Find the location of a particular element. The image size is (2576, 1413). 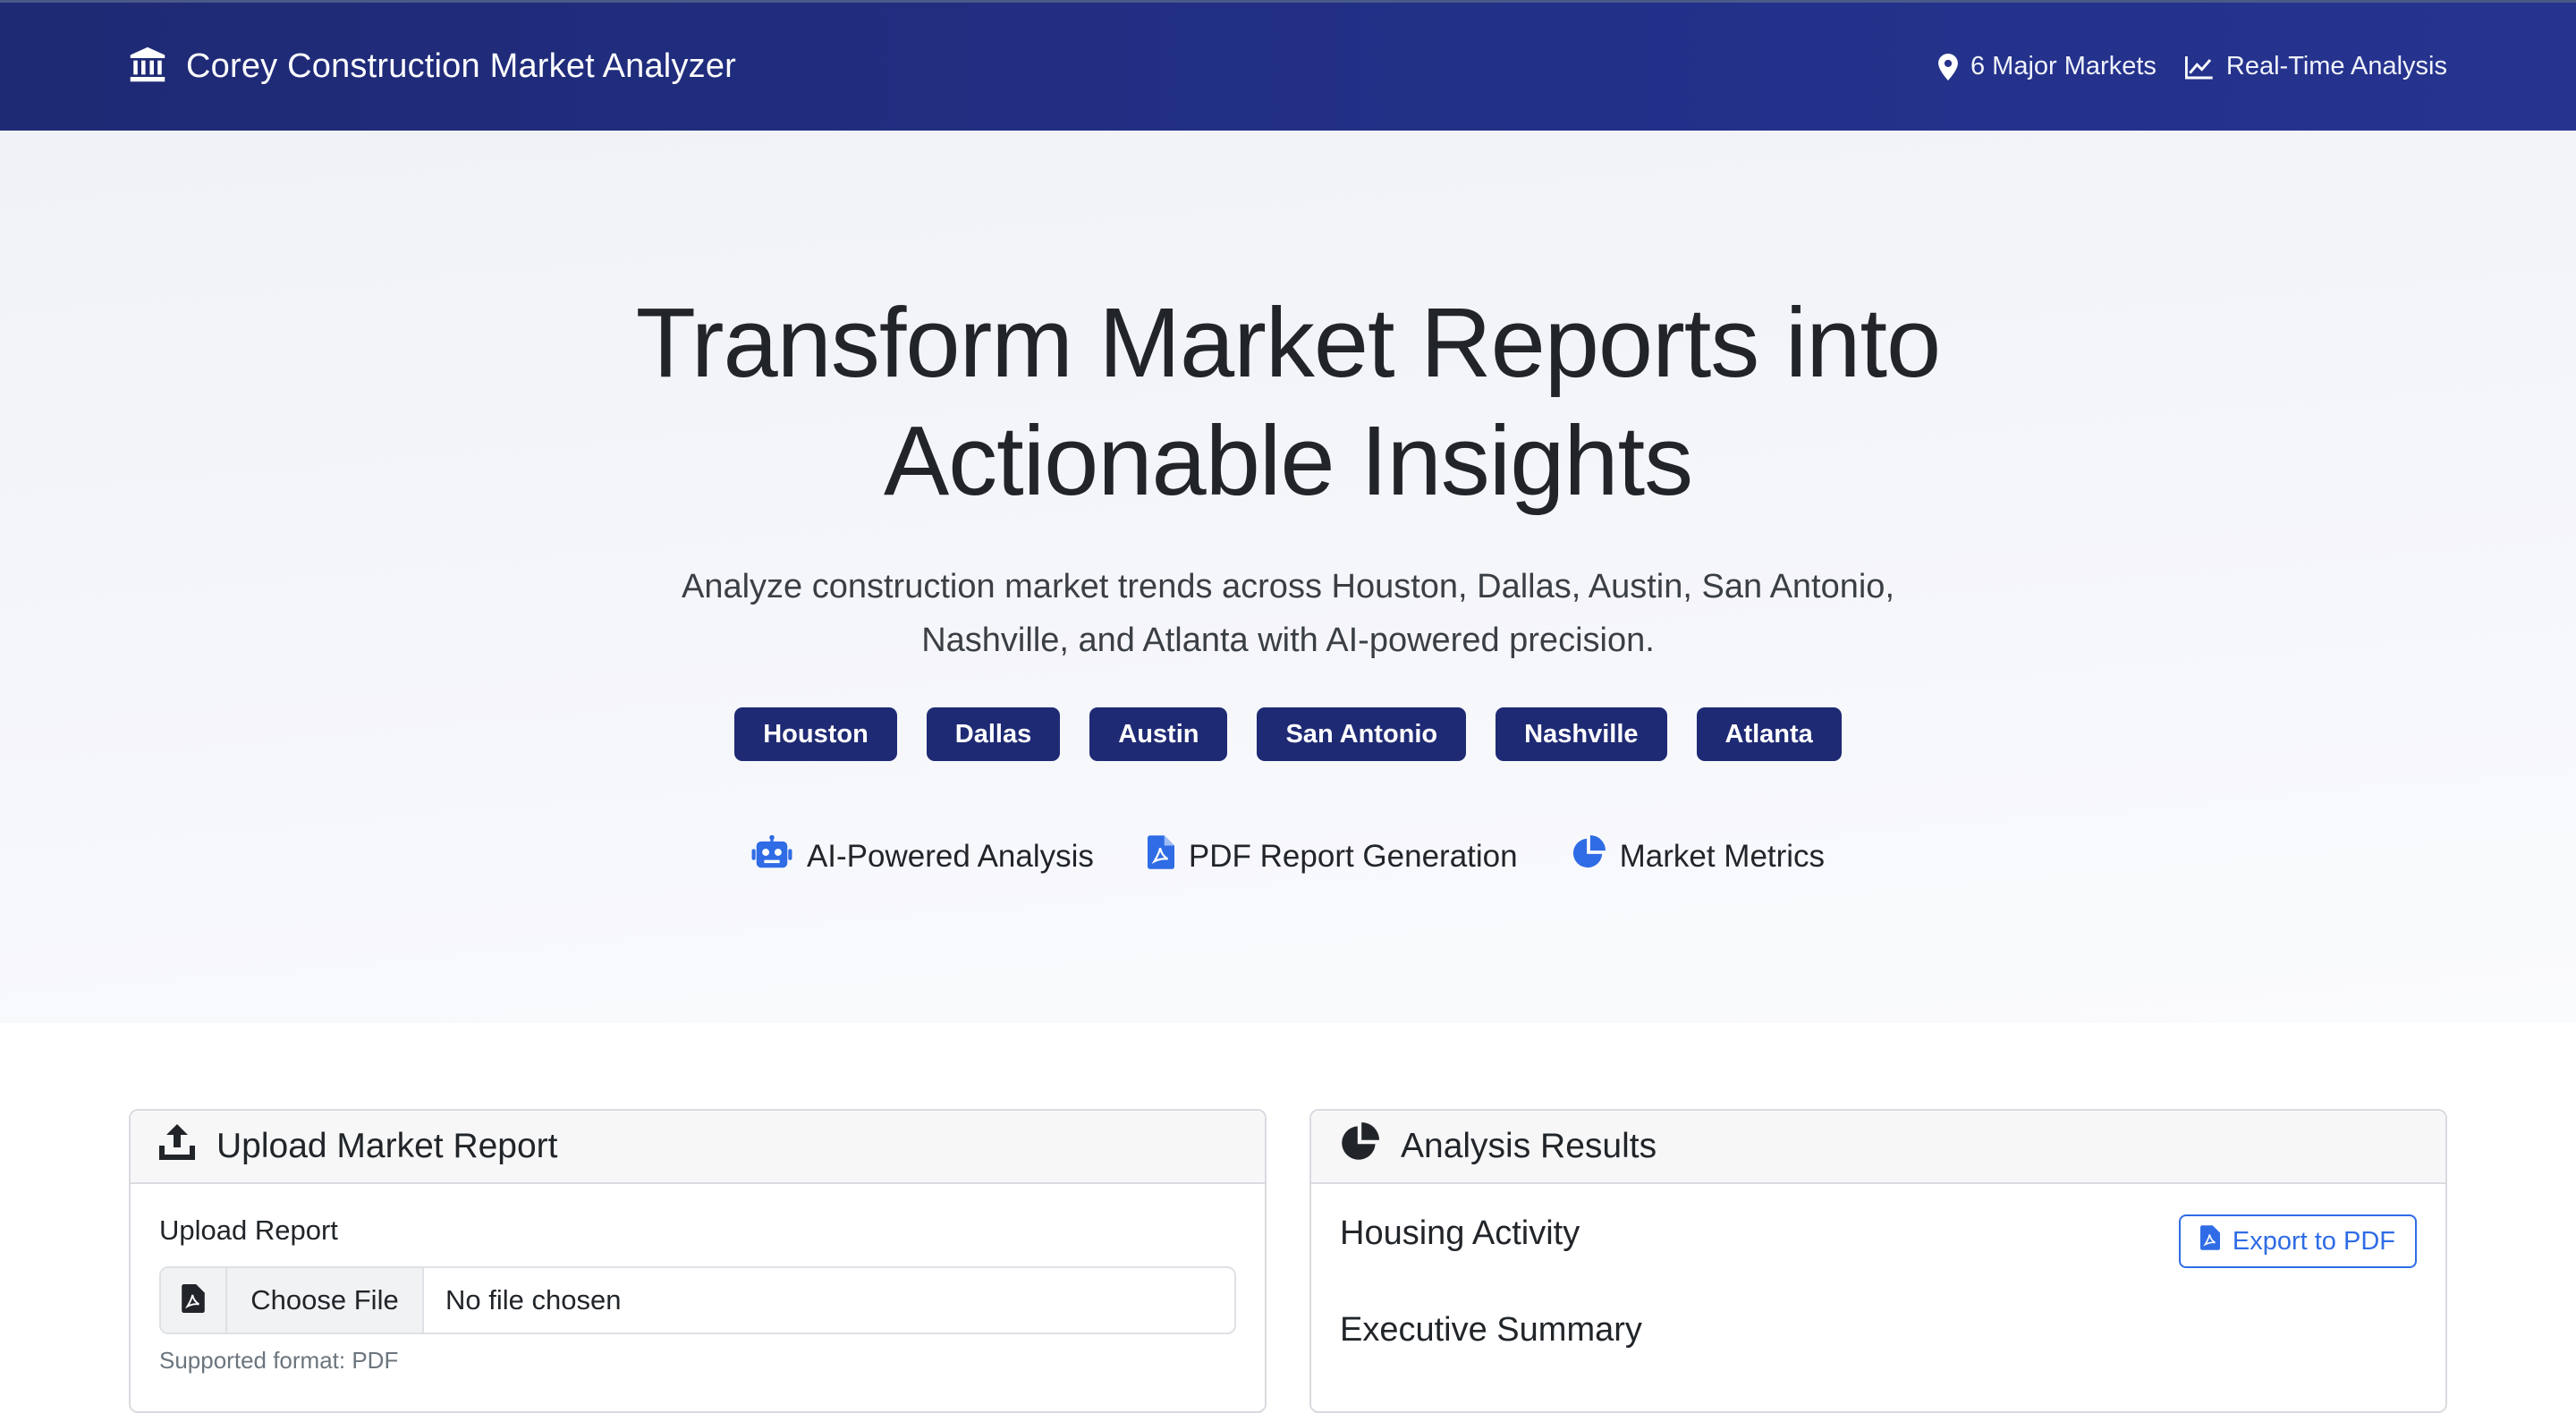

feature-ai-analysis: AI-Powered Analysis is located at coordinates (922, 855).